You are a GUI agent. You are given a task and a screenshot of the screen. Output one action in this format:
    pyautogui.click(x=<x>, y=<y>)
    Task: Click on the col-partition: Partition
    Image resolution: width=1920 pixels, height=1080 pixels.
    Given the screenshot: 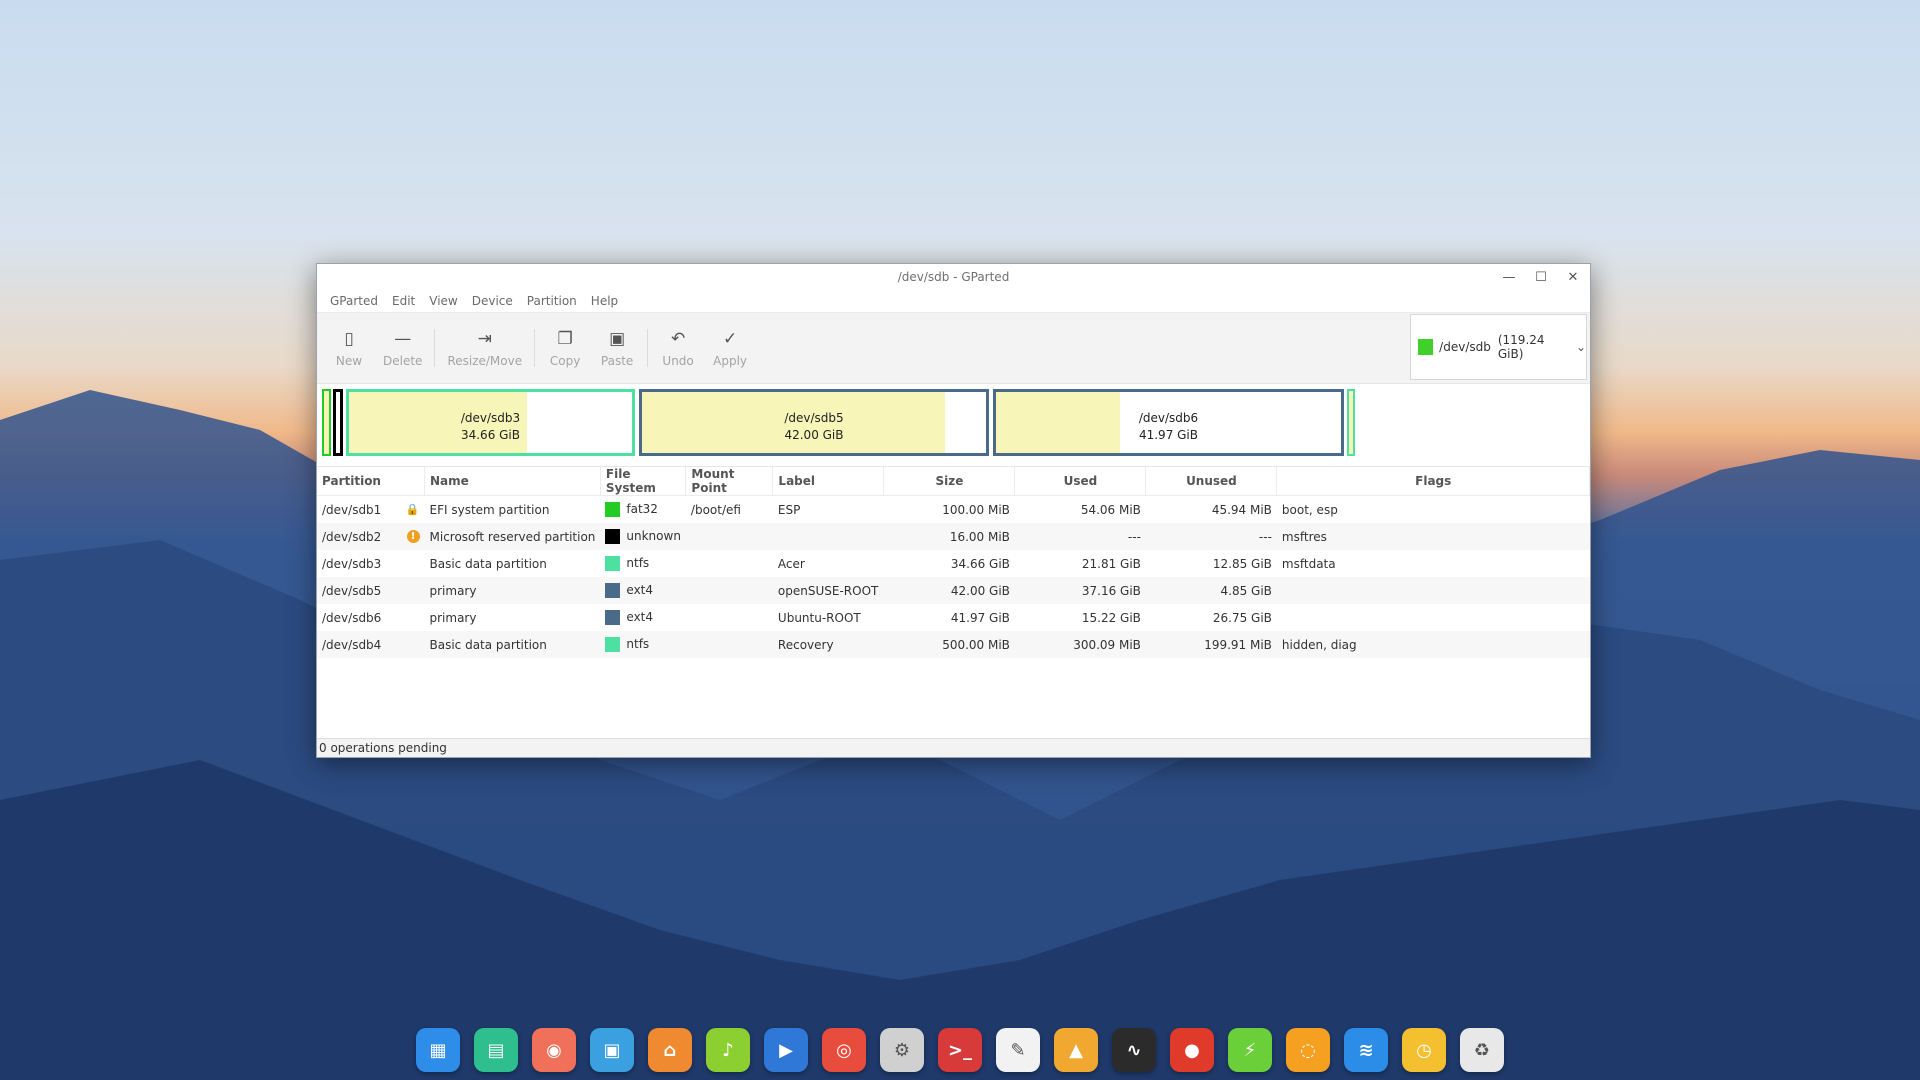 What is the action you would take?
    pyautogui.click(x=371, y=481)
    